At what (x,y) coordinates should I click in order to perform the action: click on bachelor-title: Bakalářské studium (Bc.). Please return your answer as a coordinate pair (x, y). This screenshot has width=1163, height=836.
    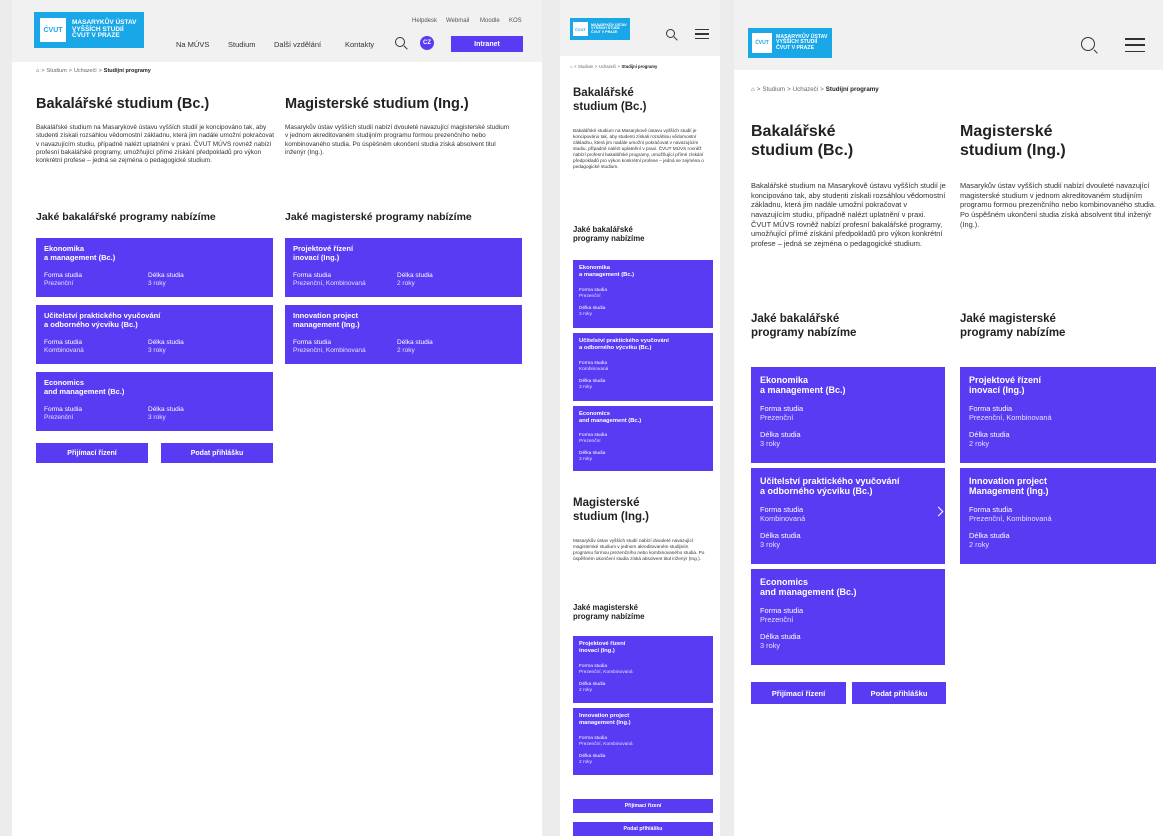
    Looking at the image, I should click on (609, 101).